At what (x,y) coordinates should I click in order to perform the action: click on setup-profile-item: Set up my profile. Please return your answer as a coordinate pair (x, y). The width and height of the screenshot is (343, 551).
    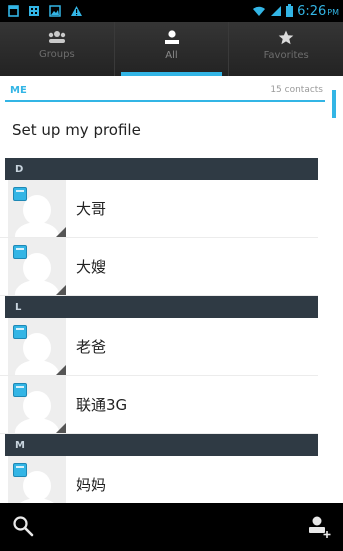
    Looking at the image, I should click on (165, 130).